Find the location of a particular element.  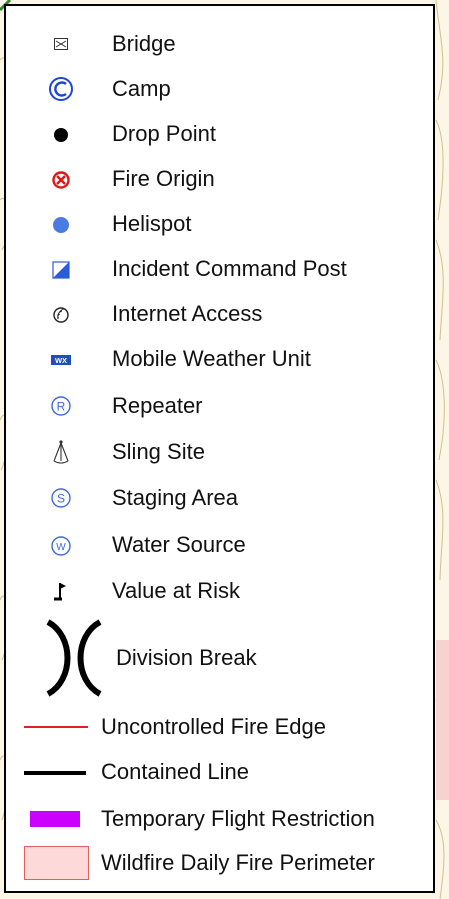

legend-label: Temporary Flight Restriction is located at coordinates (238, 818).